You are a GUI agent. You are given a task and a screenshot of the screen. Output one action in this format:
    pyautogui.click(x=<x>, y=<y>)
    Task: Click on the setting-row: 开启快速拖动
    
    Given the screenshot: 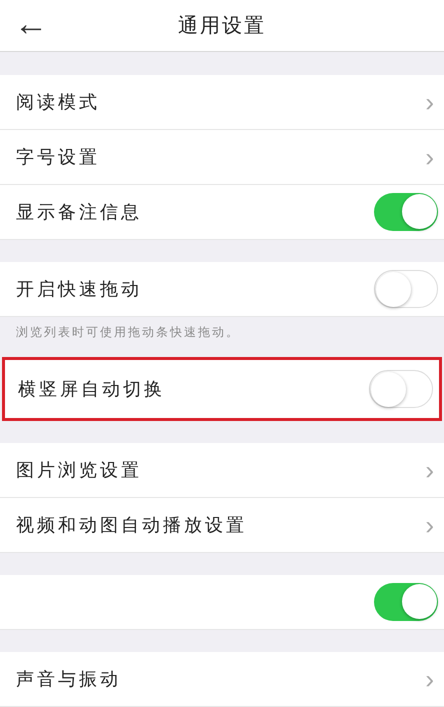 What is the action you would take?
    pyautogui.click(x=222, y=289)
    